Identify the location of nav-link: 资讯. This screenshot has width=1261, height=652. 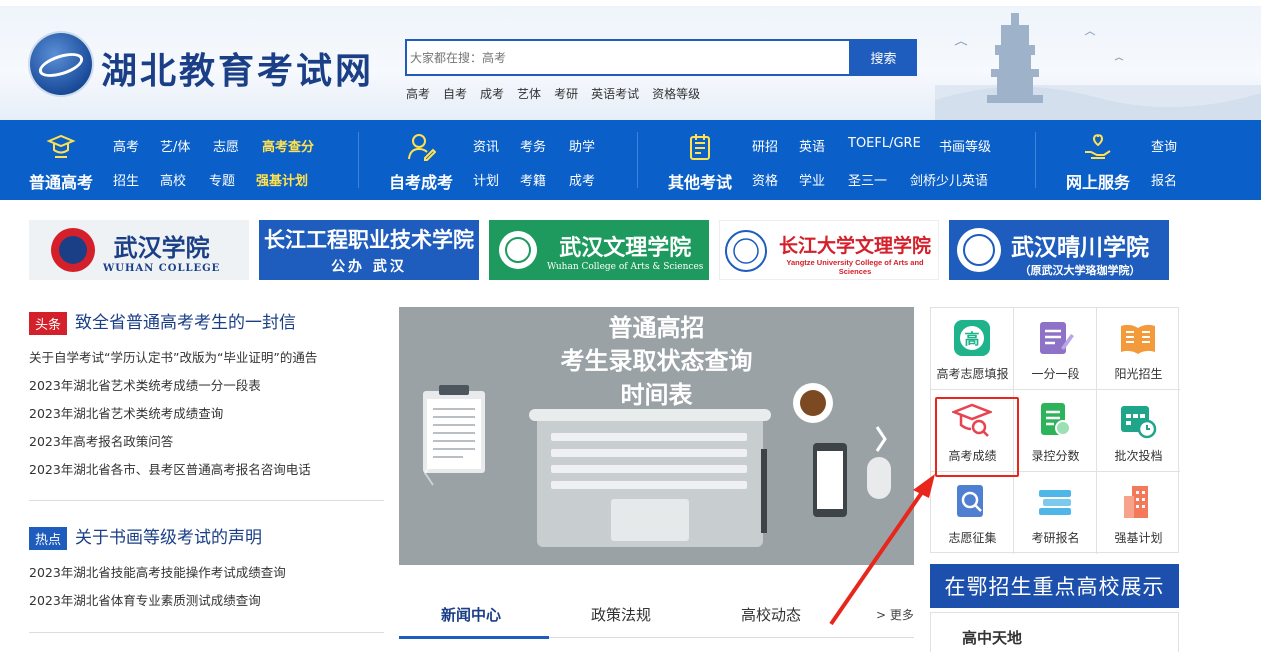
(486, 145).